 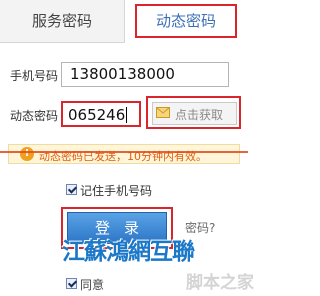 I want to click on envelope-icon, so click(x=163, y=112).